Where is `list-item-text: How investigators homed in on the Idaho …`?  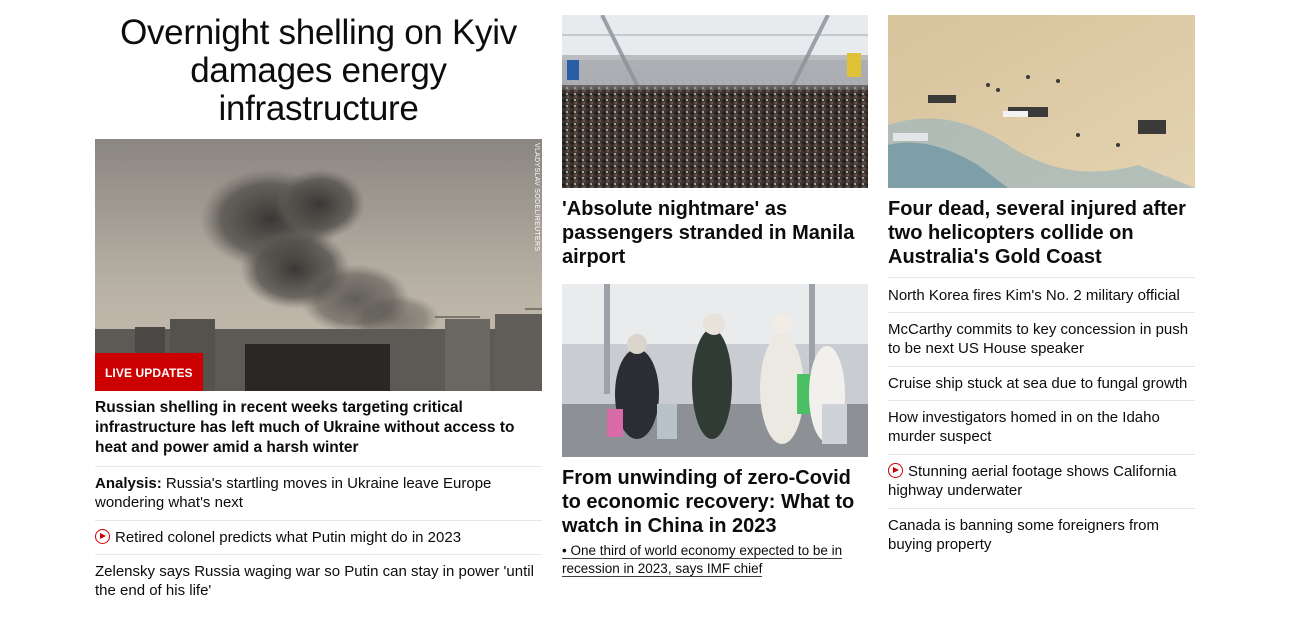
list-item-text: How investigators homed in on the Idaho … is located at coordinates (1024, 427).